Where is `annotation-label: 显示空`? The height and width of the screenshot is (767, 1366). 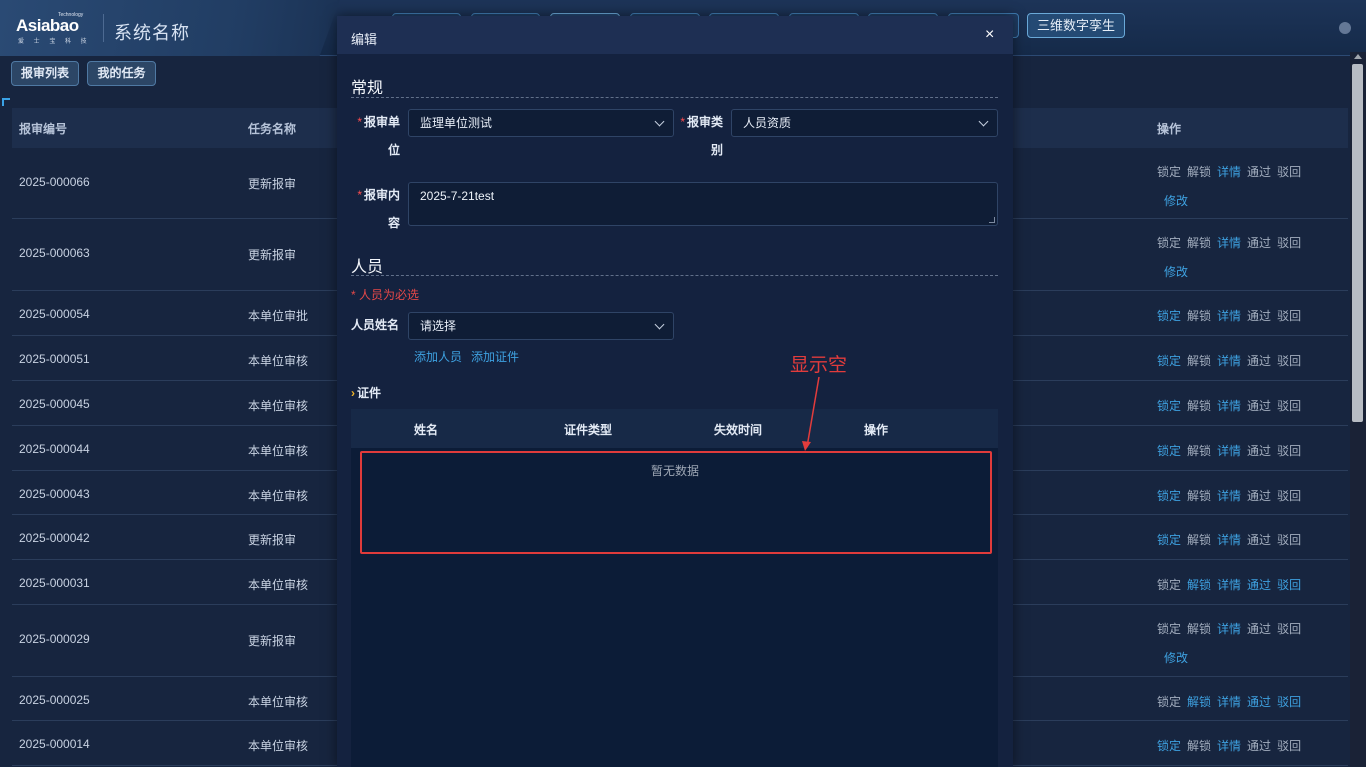
annotation-label: 显示空 is located at coordinates (819, 365).